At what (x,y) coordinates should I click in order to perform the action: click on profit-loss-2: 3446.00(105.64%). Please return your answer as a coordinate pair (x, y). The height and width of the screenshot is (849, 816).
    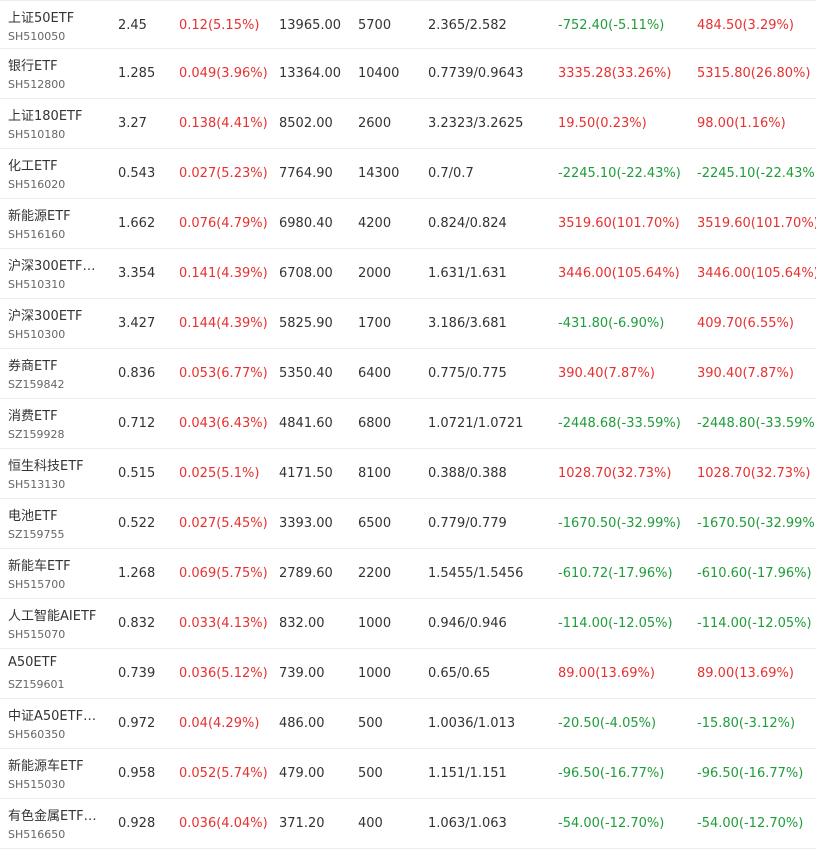
    Looking at the image, I should click on (756, 273).